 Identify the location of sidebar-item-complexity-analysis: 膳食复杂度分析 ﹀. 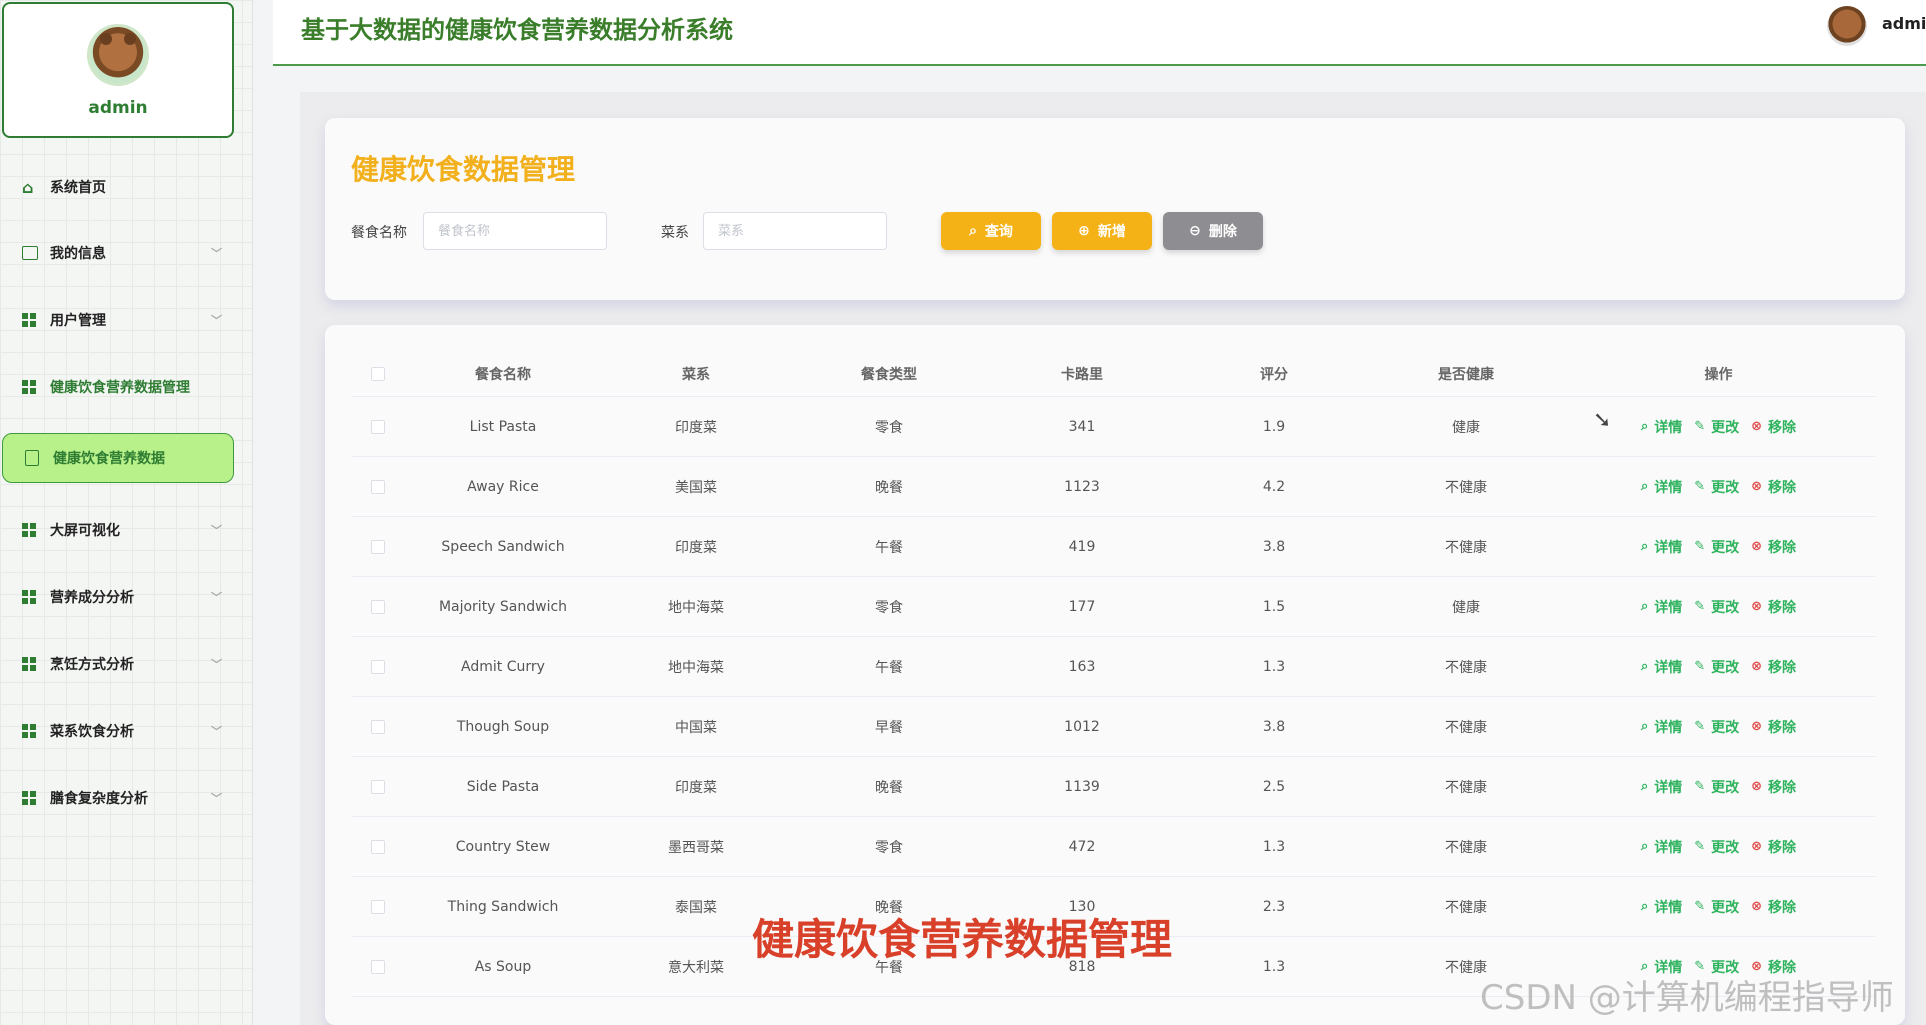
(122, 798).